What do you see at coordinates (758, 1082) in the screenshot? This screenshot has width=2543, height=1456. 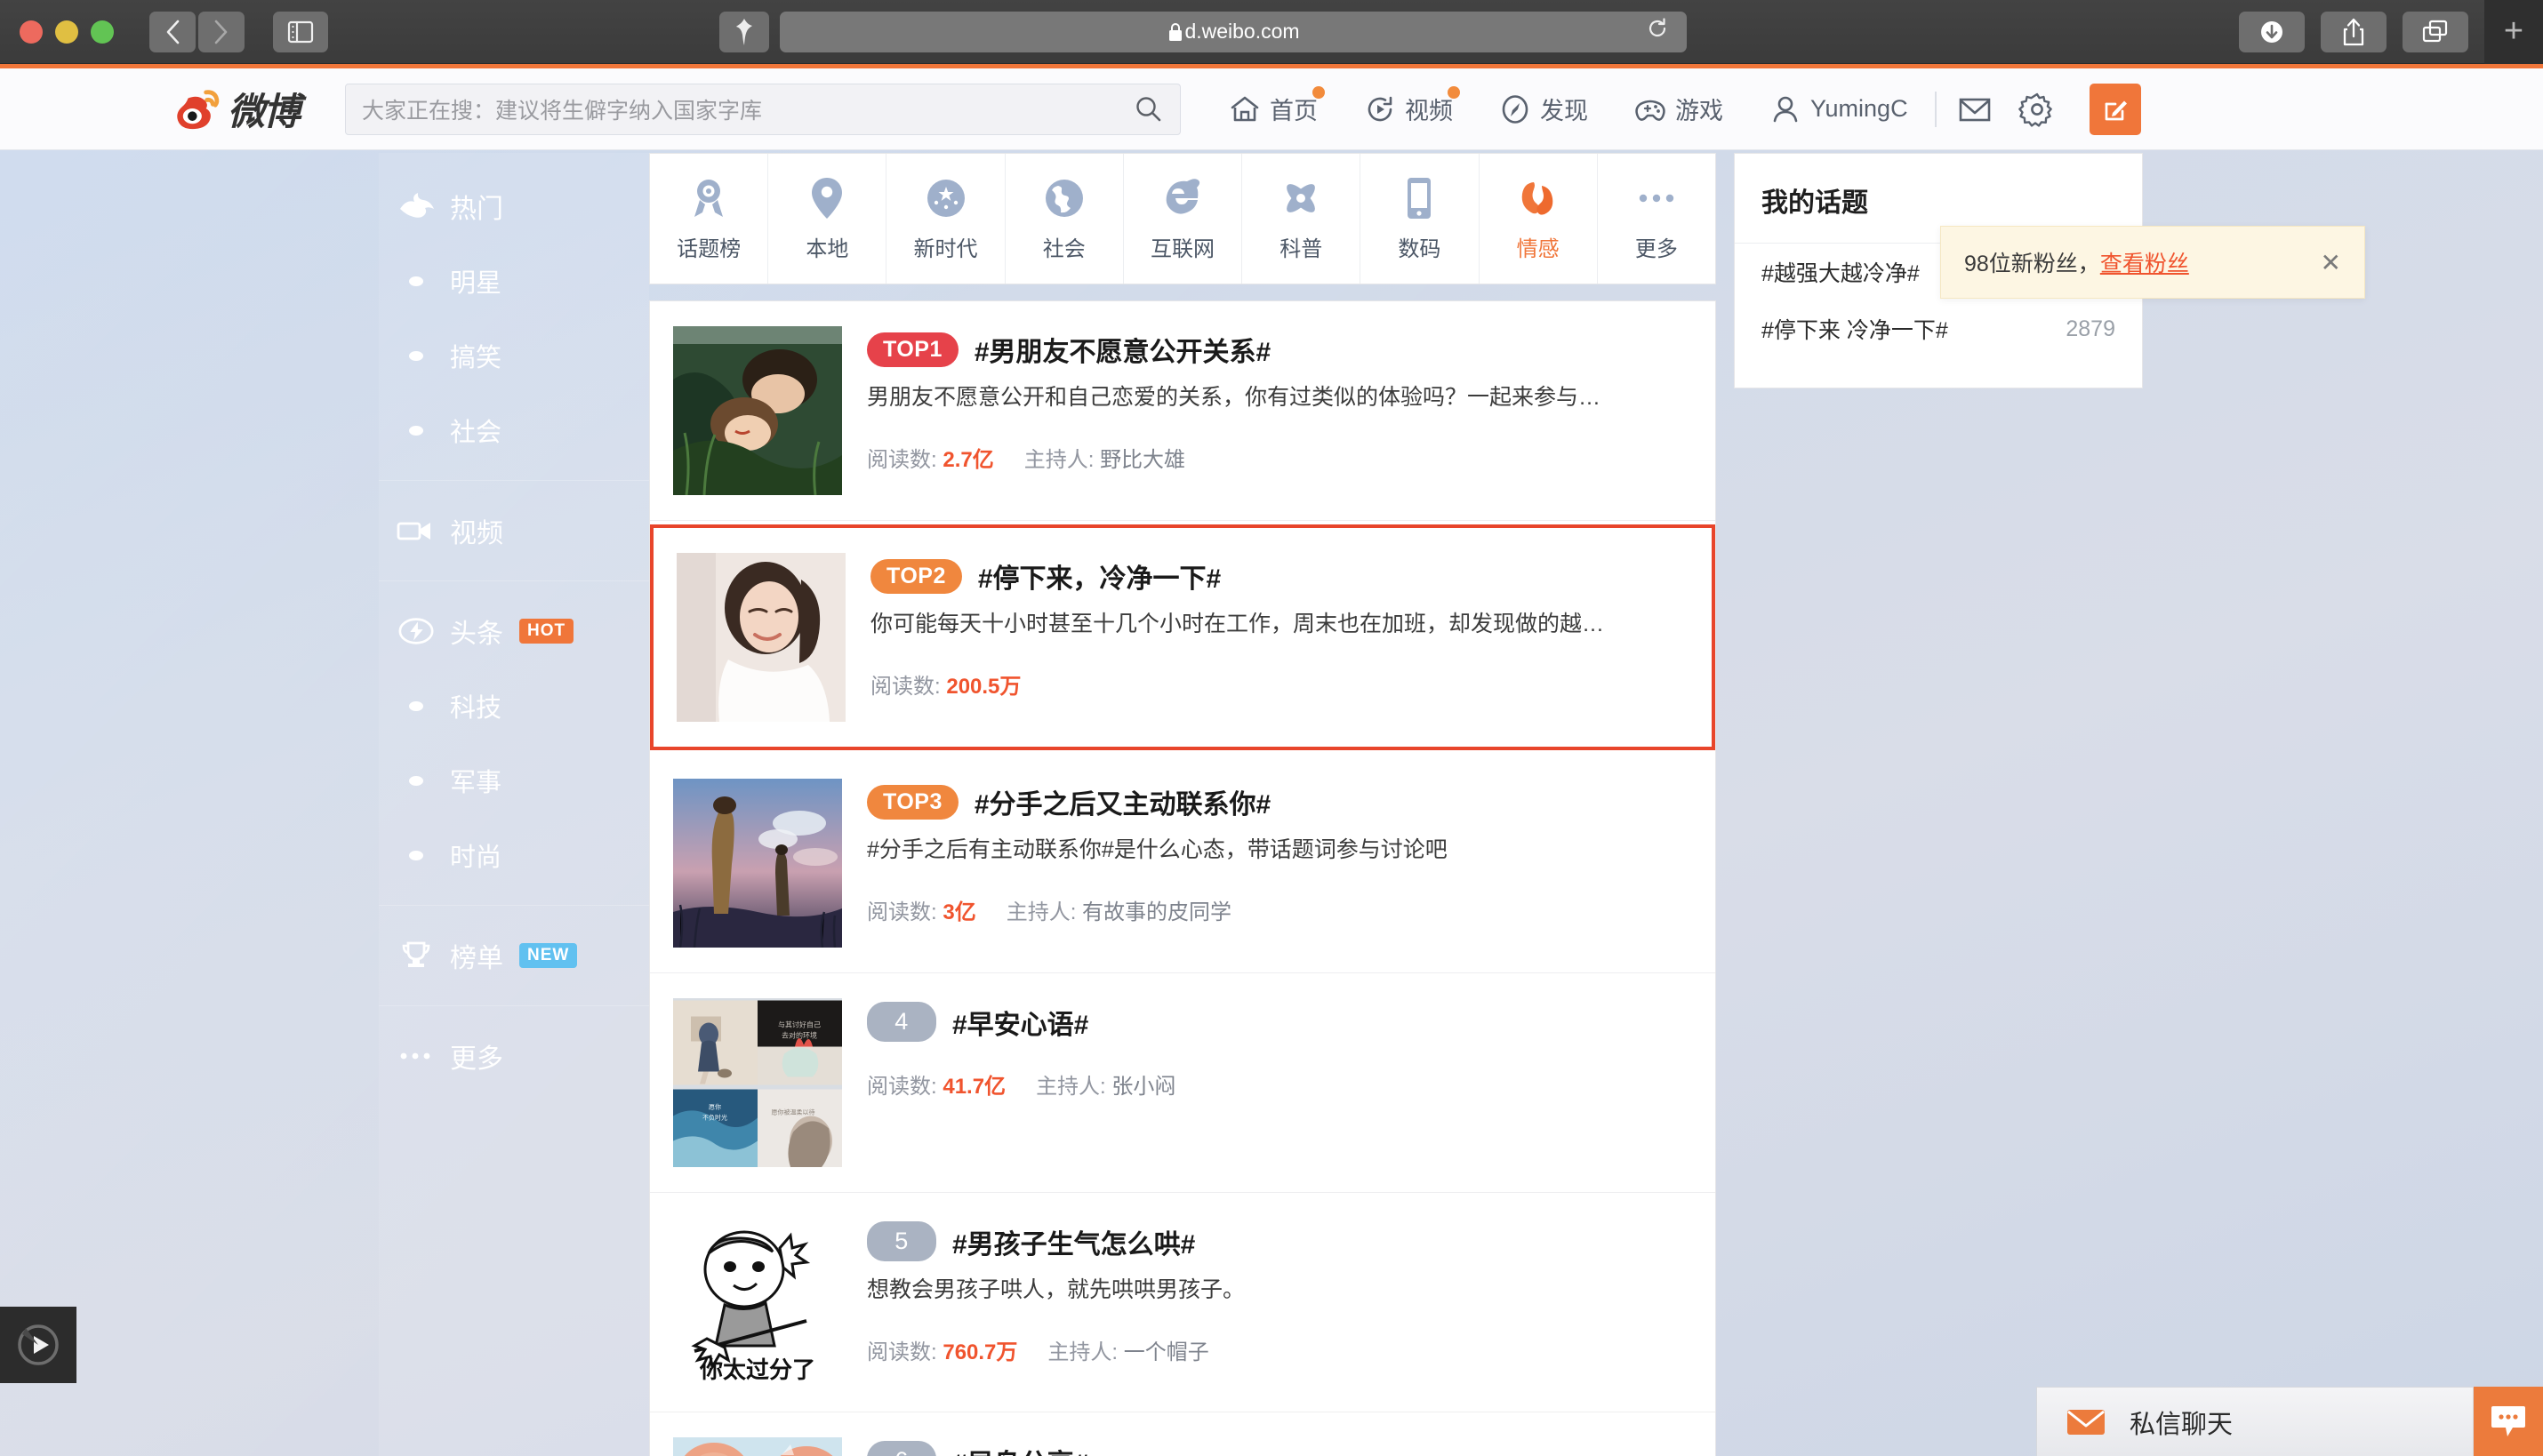 I see `topic-thumbnail: 与其讨好自己 去对的环境 愿你 不负时光 愿你被温柔以待` at bounding box center [758, 1082].